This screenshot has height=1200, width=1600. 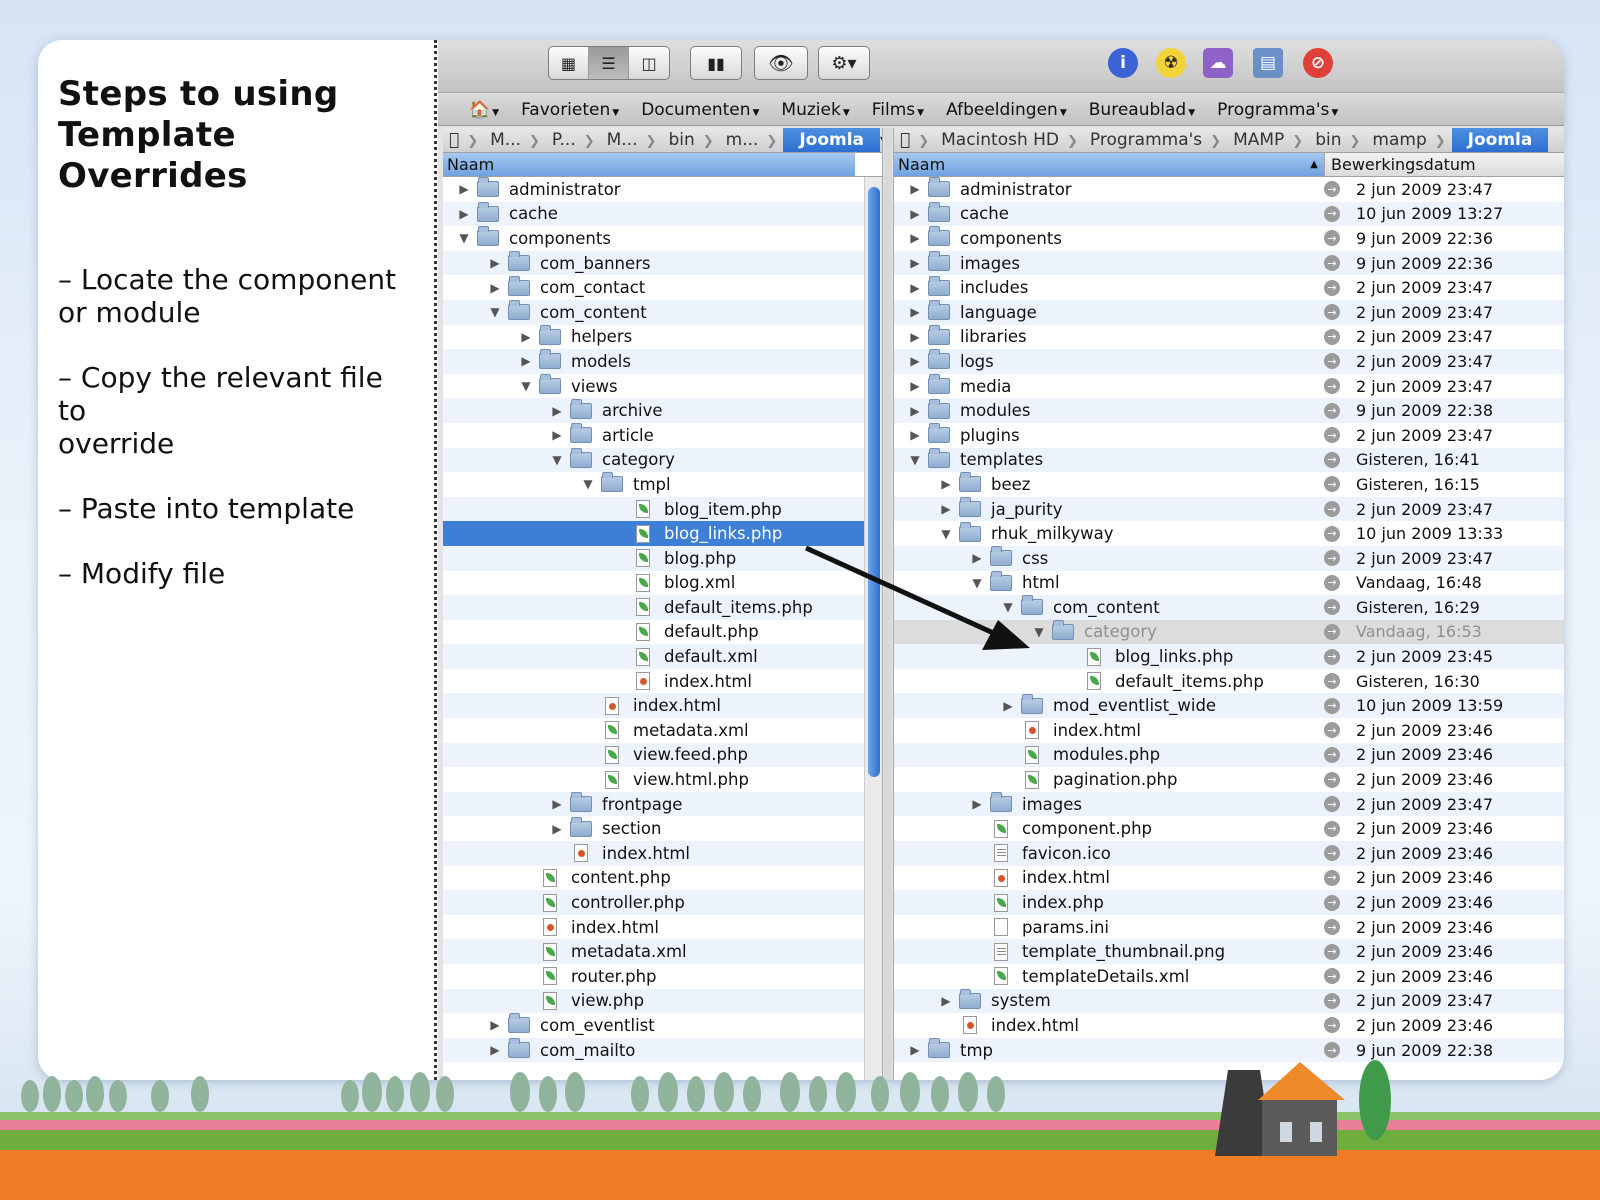 I want to click on right-crumb-4: bin, so click(x=1337, y=140).